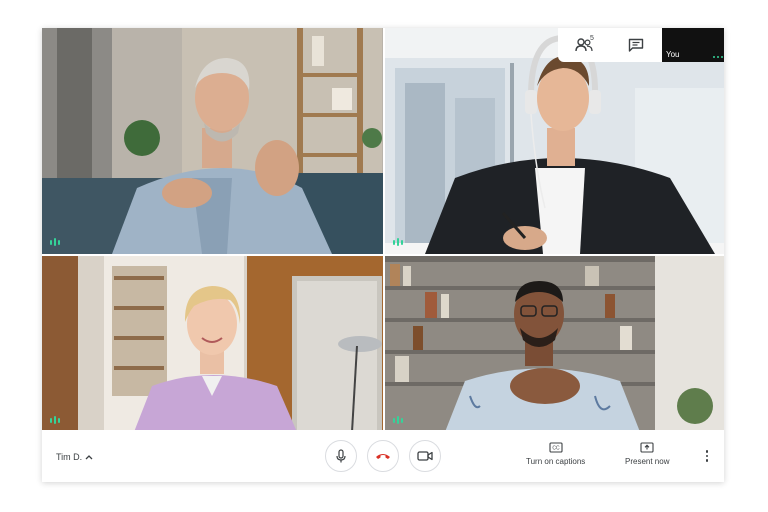 This screenshot has height=512, width=768. I want to click on captions-button: CC Turn on captions, so click(555, 454).